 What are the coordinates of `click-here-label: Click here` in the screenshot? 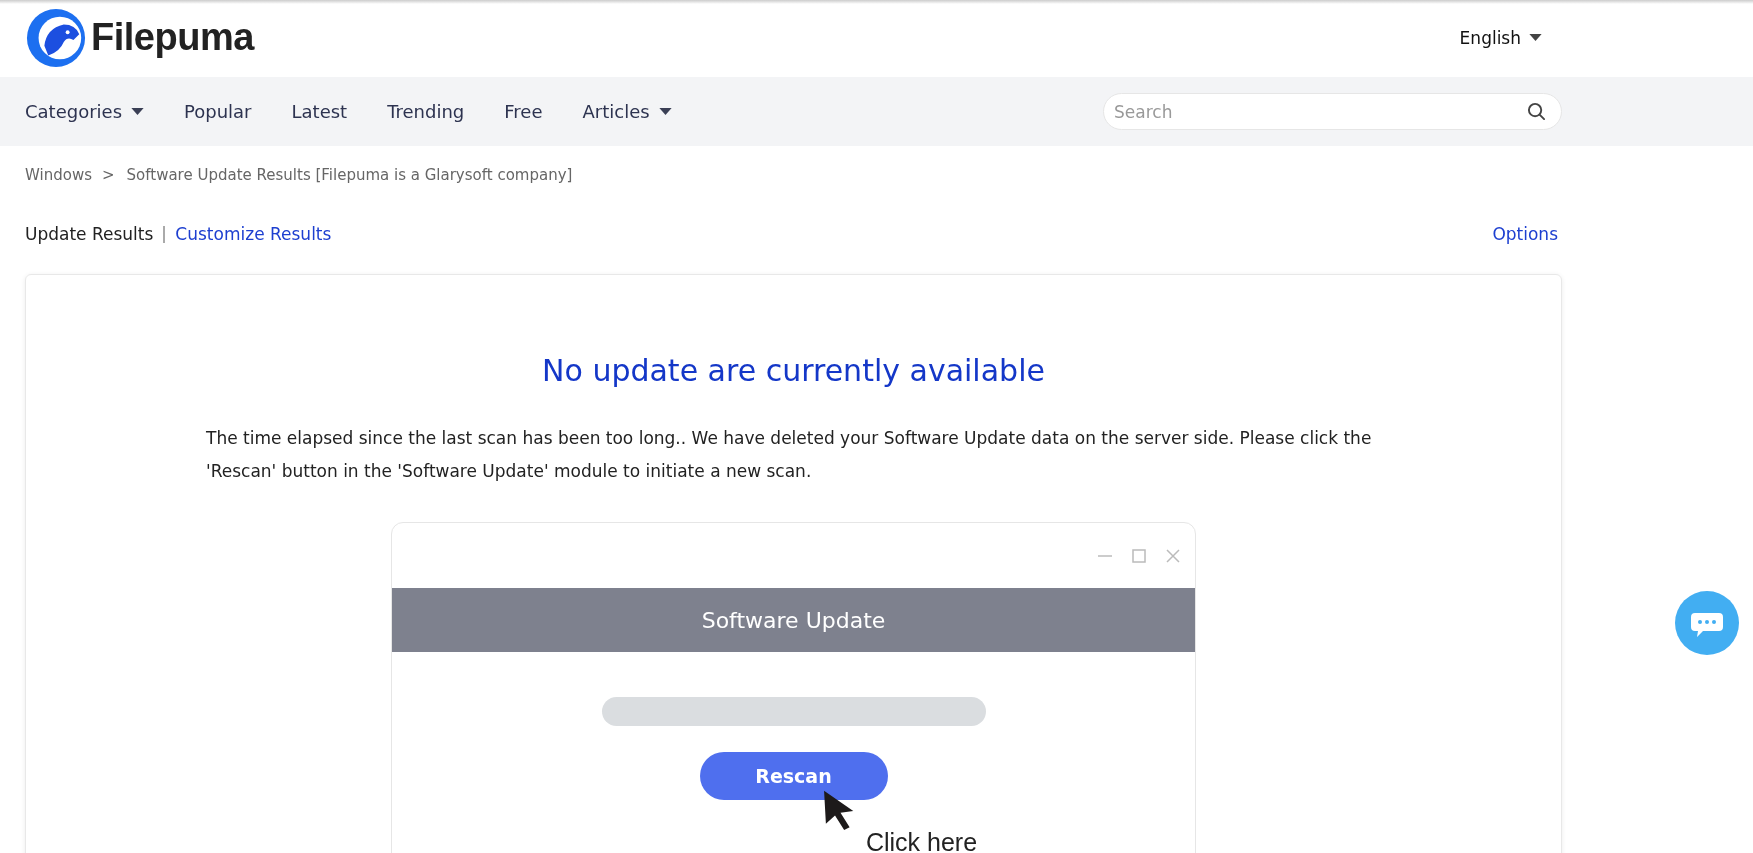 It's located at (921, 840).